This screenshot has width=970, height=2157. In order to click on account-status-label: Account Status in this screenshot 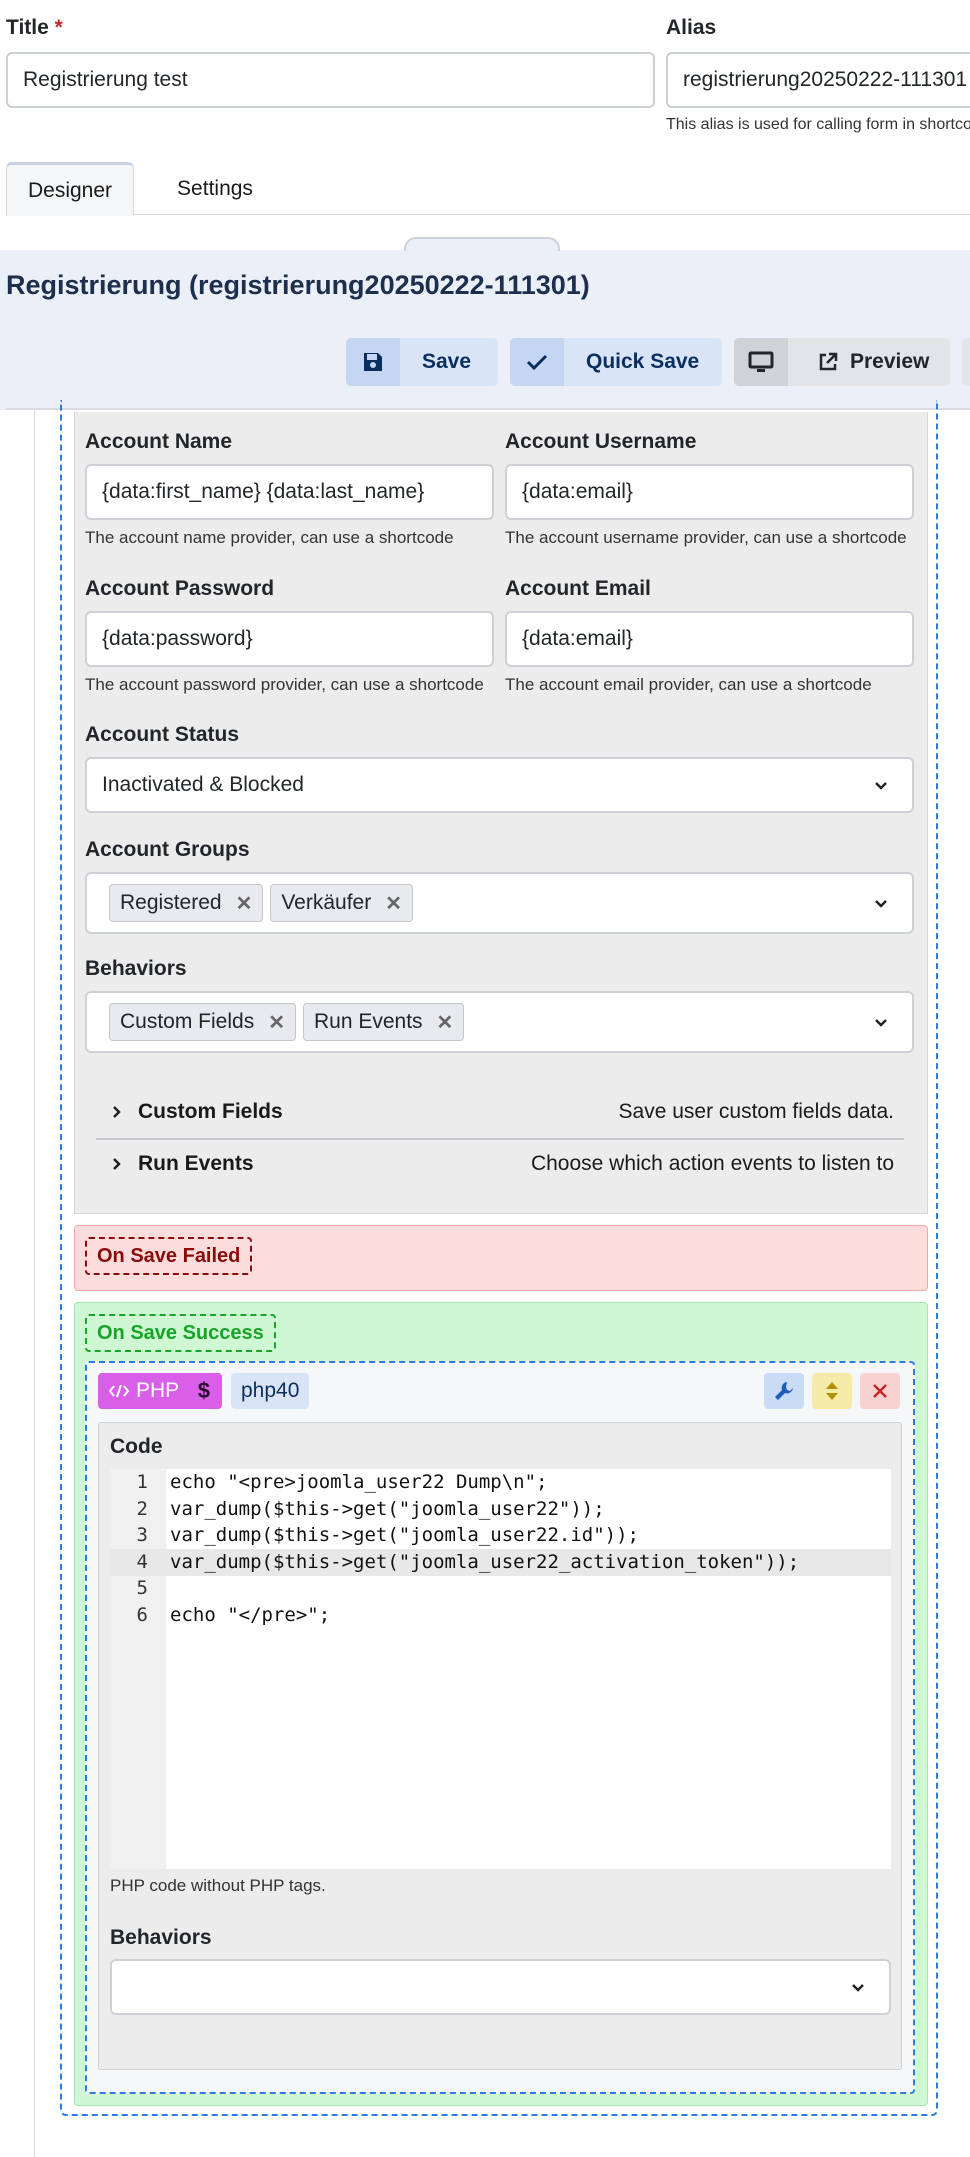, I will do `click(162, 734)`.